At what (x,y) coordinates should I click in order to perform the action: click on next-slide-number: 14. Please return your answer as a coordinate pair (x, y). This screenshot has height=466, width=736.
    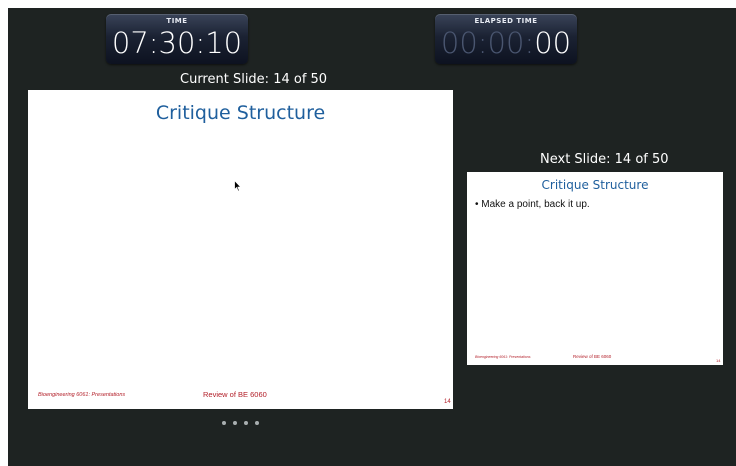
    Looking at the image, I should click on (718, 360).